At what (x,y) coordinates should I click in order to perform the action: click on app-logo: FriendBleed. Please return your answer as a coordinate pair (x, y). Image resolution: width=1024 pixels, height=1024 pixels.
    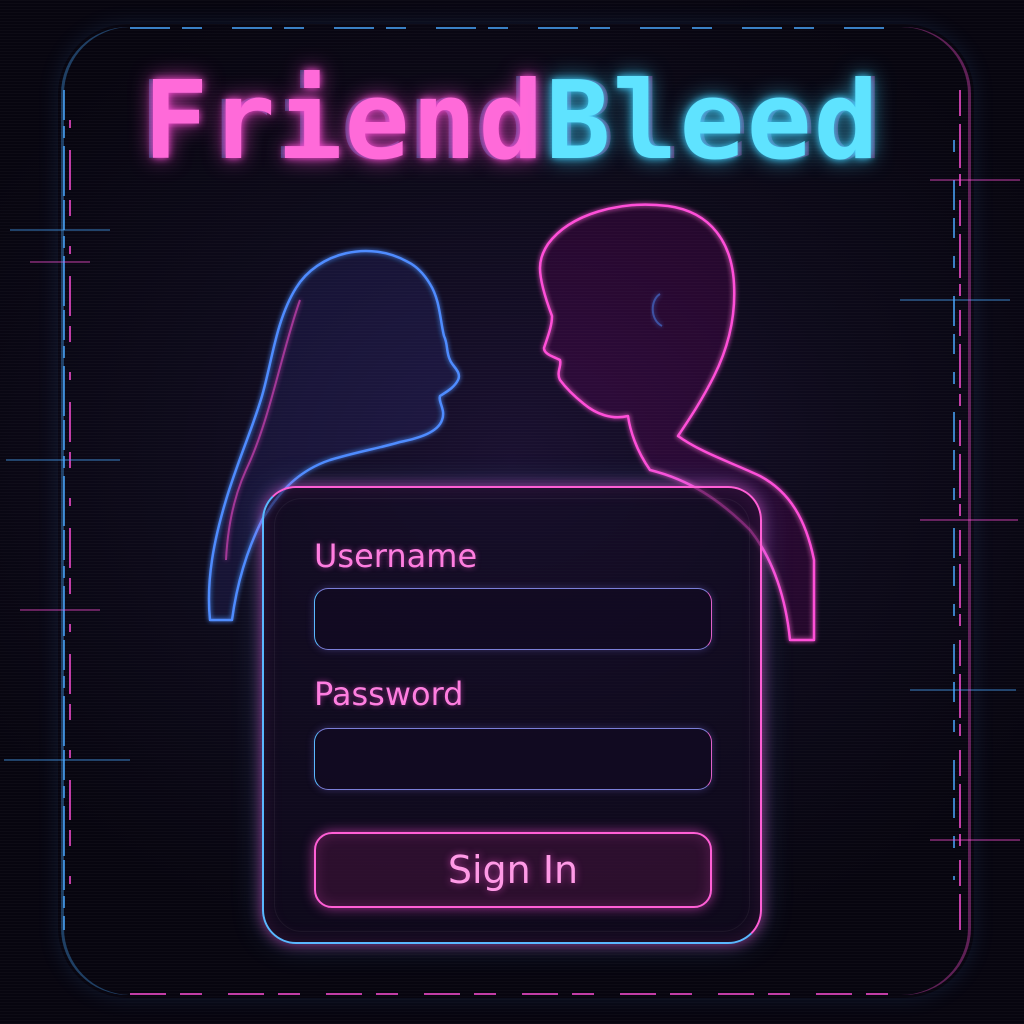
    Looking at the image, I should click on (512, 122).